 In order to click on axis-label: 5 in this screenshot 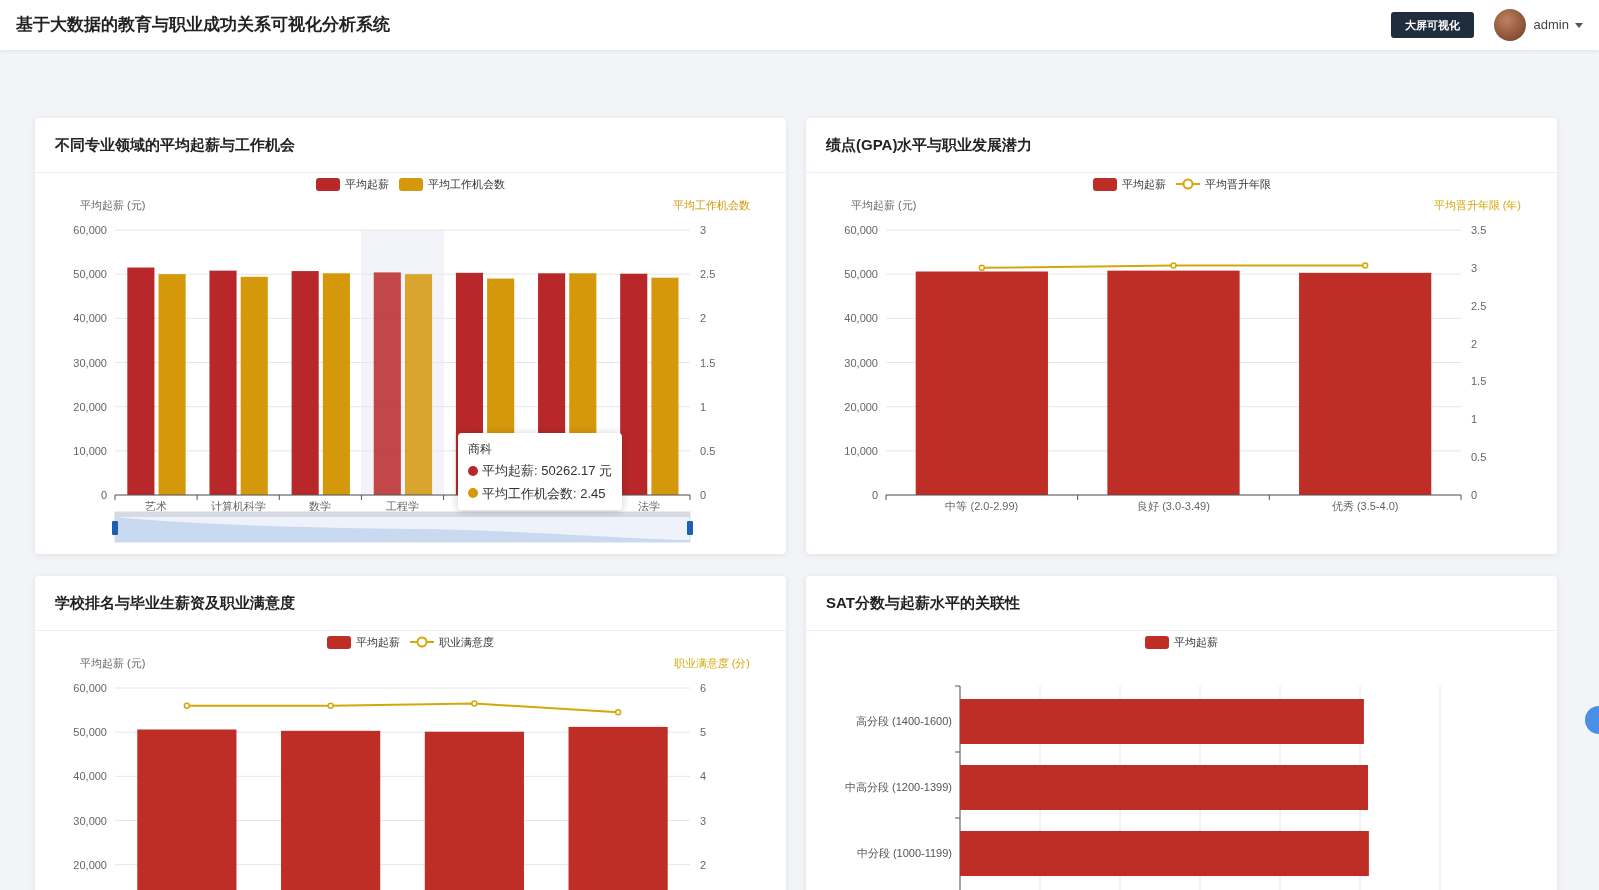, I will do `click(703, 732)`.